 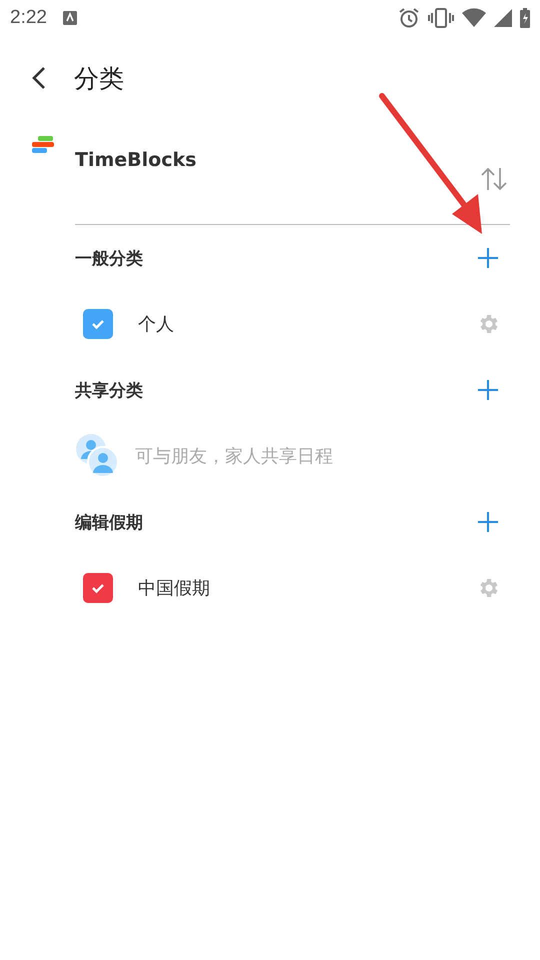 I want to click on section-title: 一般分类, so click(x=109, y=259).